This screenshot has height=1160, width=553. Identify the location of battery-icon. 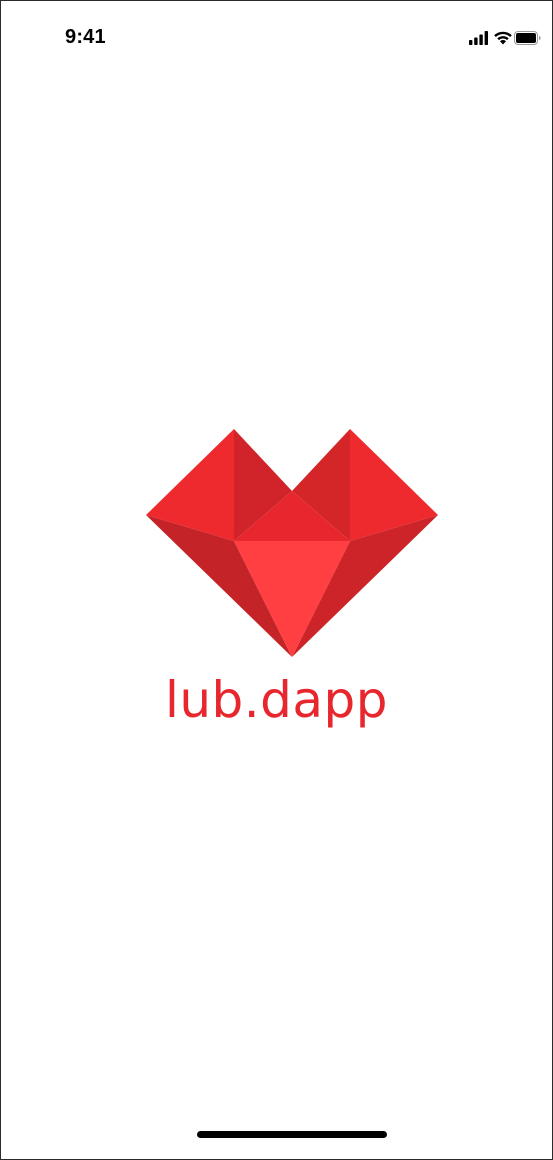
(527, 38).